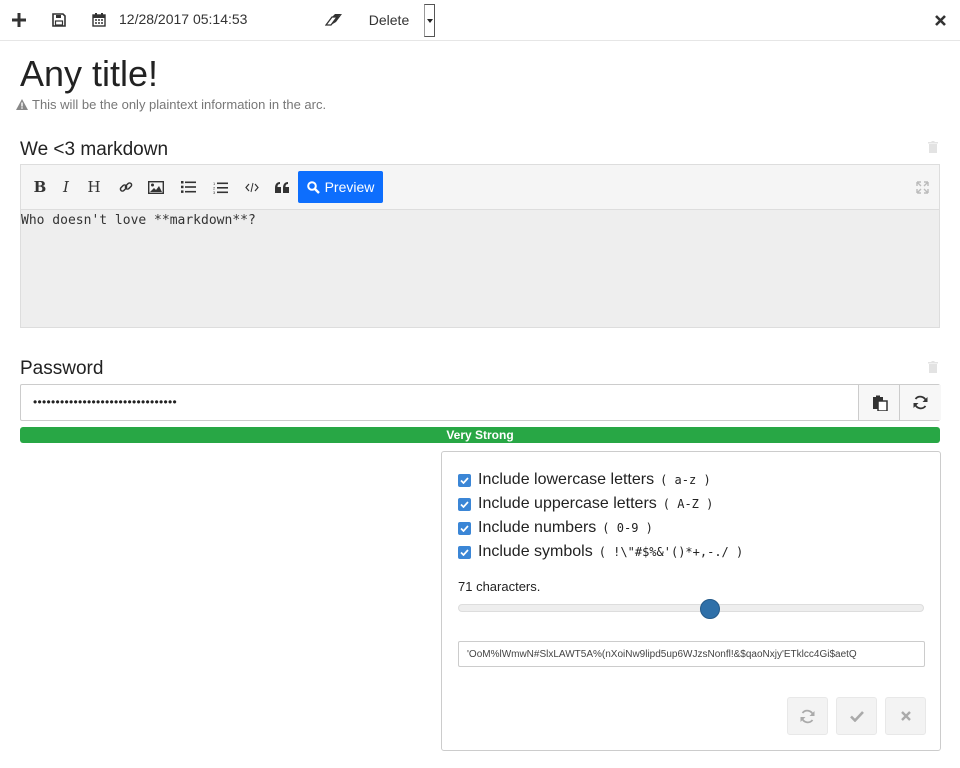  I want to click on regenerate-button, so click(807, 716).